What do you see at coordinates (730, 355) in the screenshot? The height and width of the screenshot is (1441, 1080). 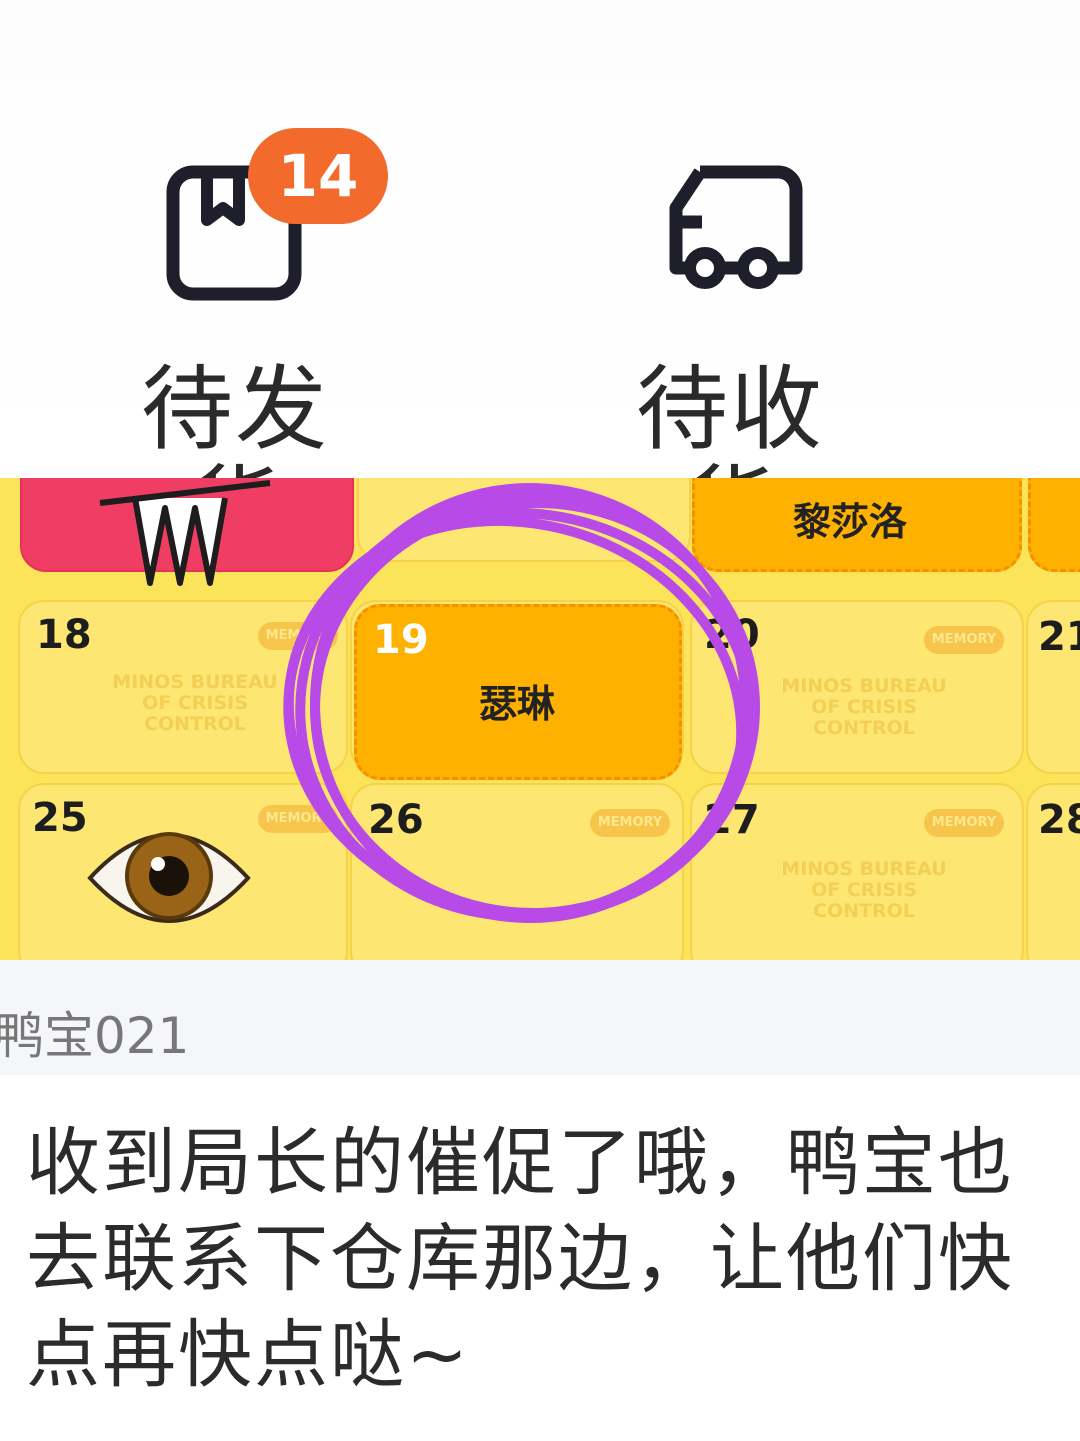 I see `pending-receipt-button: 待收货` at bounding box center [730, 355].